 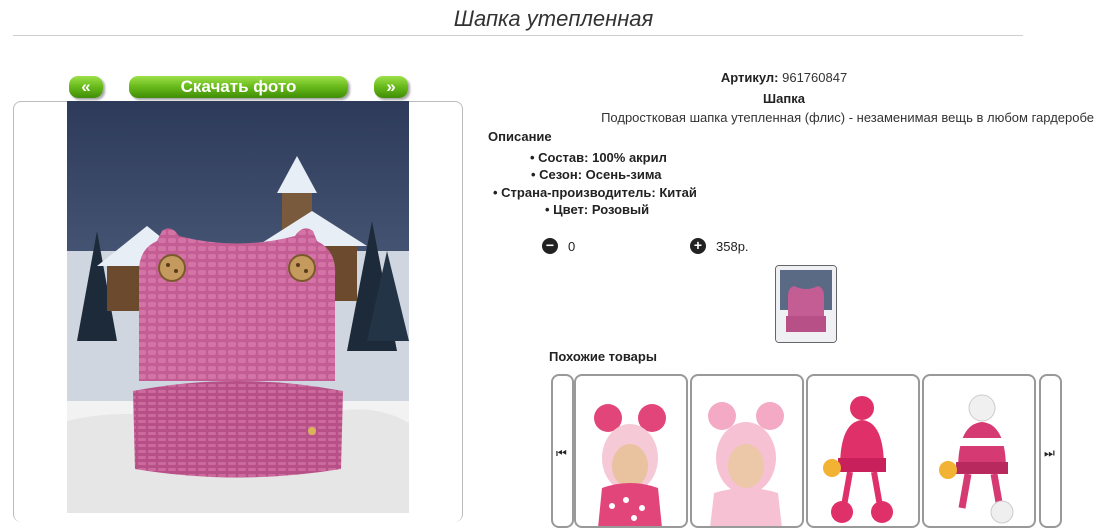 What do you see at coordinates (596, 174) in the screenshot?
I see `property-season: Сезон: Осень-зима` at bounding box center [596, 174].